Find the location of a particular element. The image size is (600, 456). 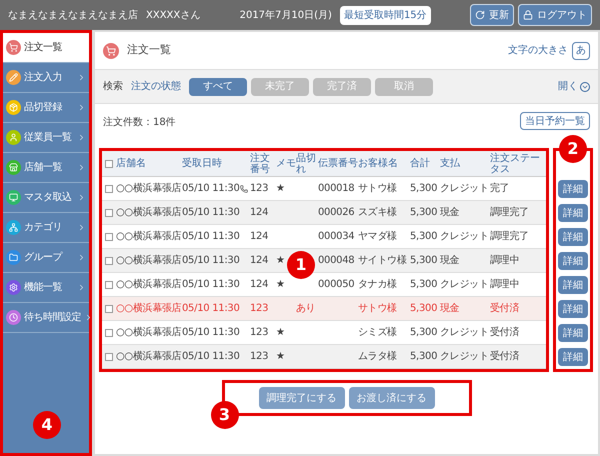

sidebar-item: 注文入力 is located at coordinates (46, 78).